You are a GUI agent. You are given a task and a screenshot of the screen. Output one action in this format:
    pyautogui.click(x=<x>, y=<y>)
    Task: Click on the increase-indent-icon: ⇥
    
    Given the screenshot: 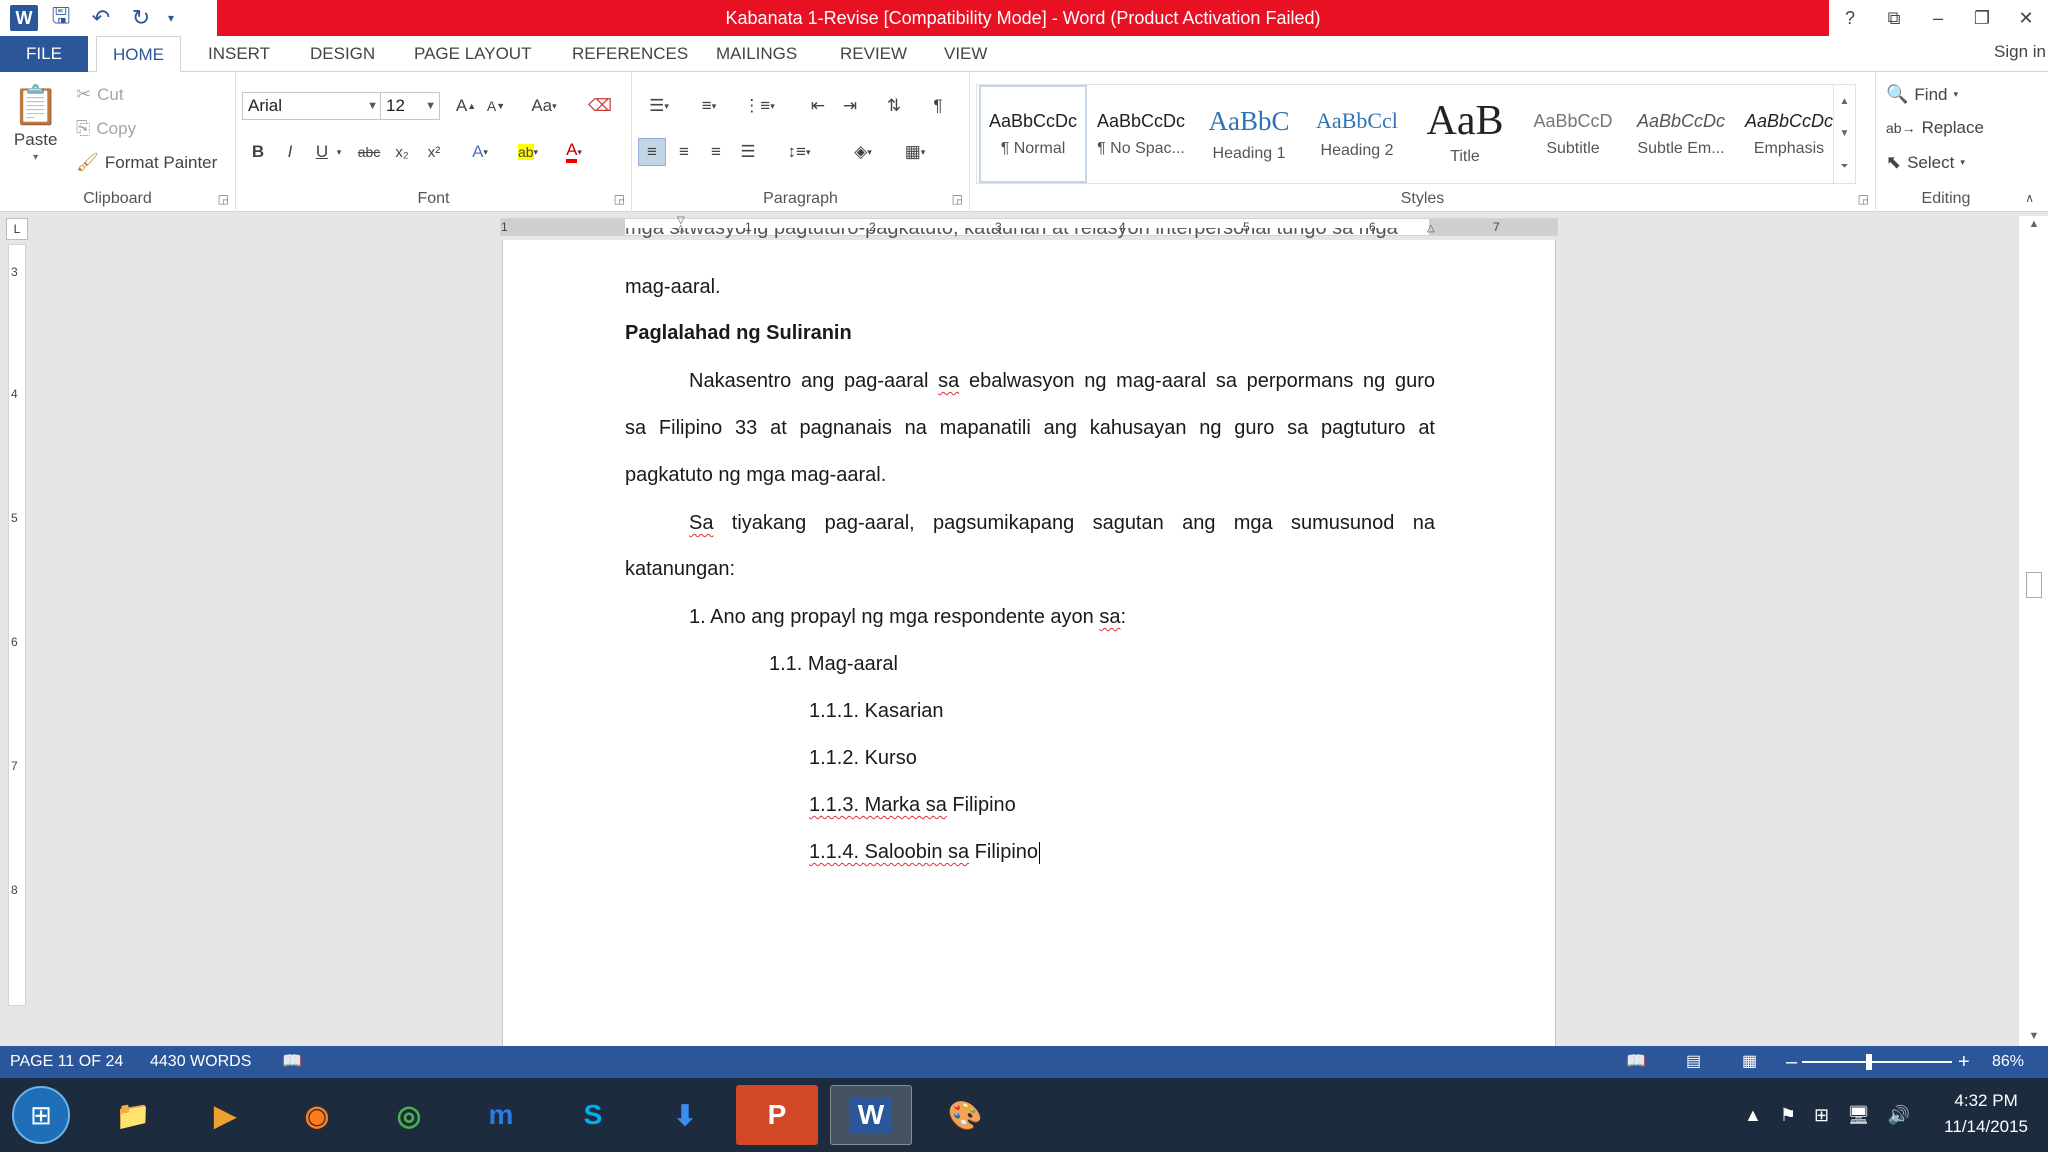 What is the action you would take?
    pyautogui.click(x=850, y=106)
    